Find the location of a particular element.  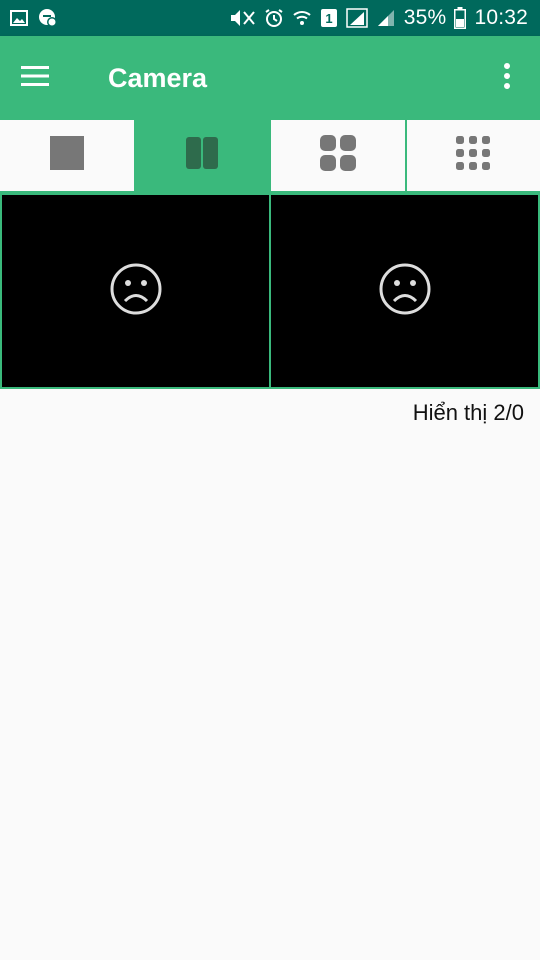

mute-icon is located at coordinates (242, 18).